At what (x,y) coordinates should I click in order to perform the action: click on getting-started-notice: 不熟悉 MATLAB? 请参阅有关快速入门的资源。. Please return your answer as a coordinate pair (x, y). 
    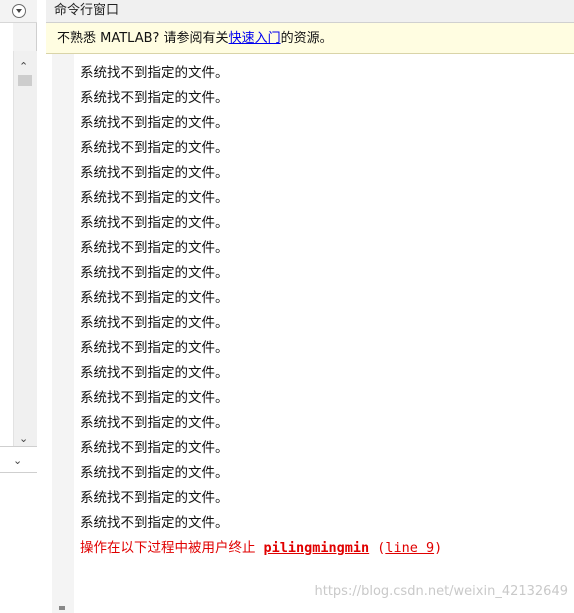
    Looking at the image, I should click on (310, 38).